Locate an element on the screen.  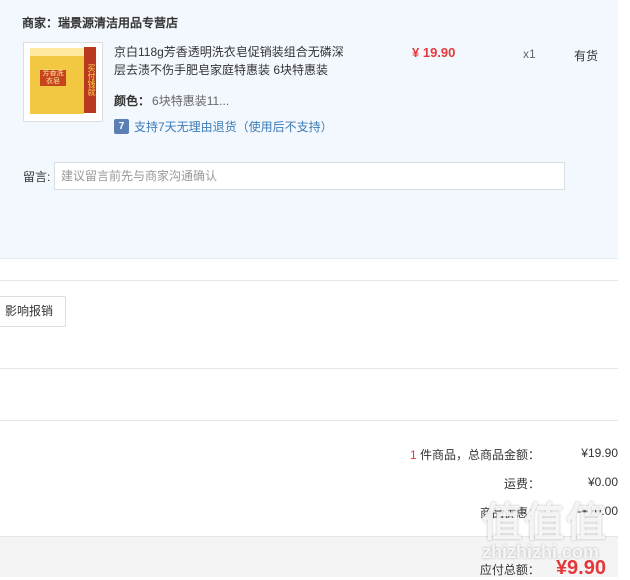
discount-row: 商品优惠： -¥10.00 is located at coordinates (449, 512).